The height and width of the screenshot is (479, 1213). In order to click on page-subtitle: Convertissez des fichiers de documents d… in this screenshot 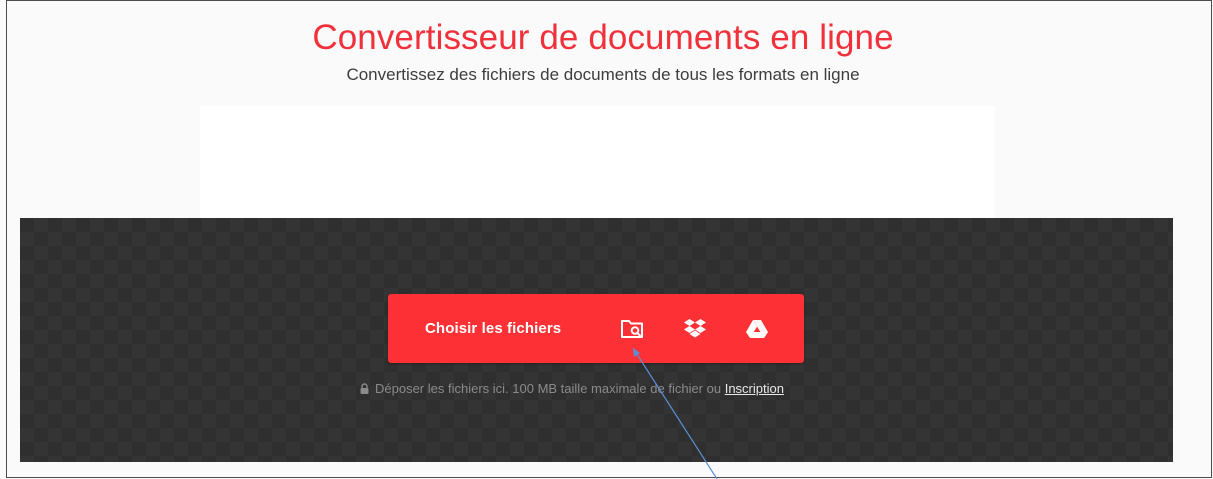, I will do `click(603, 74)`.